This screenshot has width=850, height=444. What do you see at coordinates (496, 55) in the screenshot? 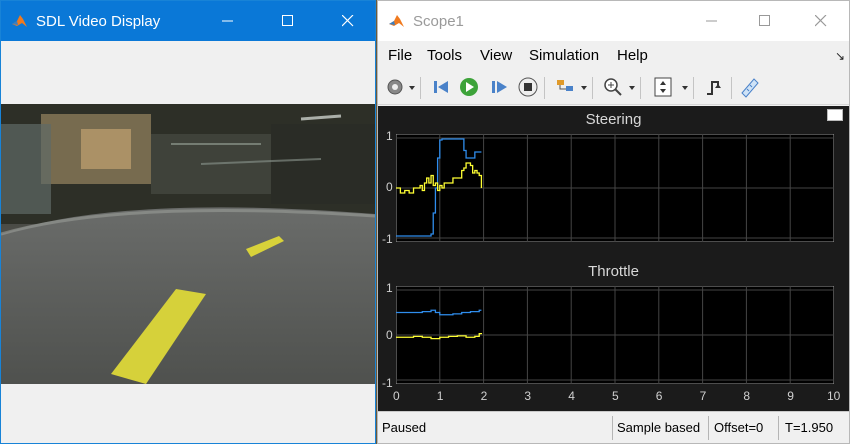
I see `menu-view: View` at bounding box center [496, 55].